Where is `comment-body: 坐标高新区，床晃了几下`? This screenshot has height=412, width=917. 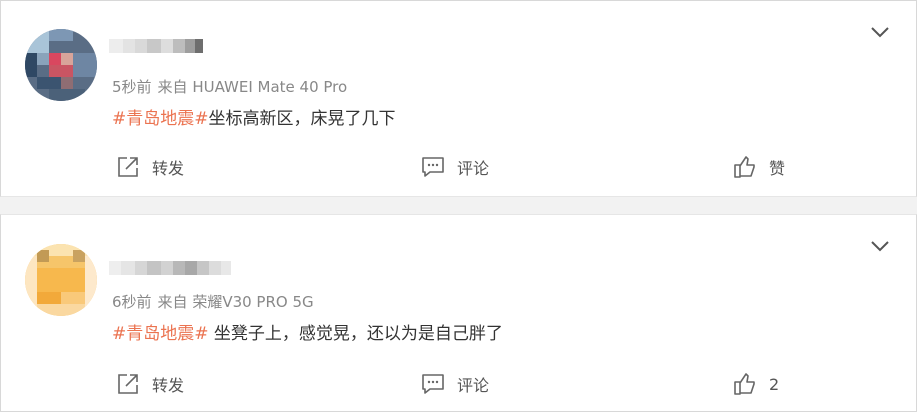
comment-body: 坐标高新区，床晃了几下 is located at coordinates (302, 119).